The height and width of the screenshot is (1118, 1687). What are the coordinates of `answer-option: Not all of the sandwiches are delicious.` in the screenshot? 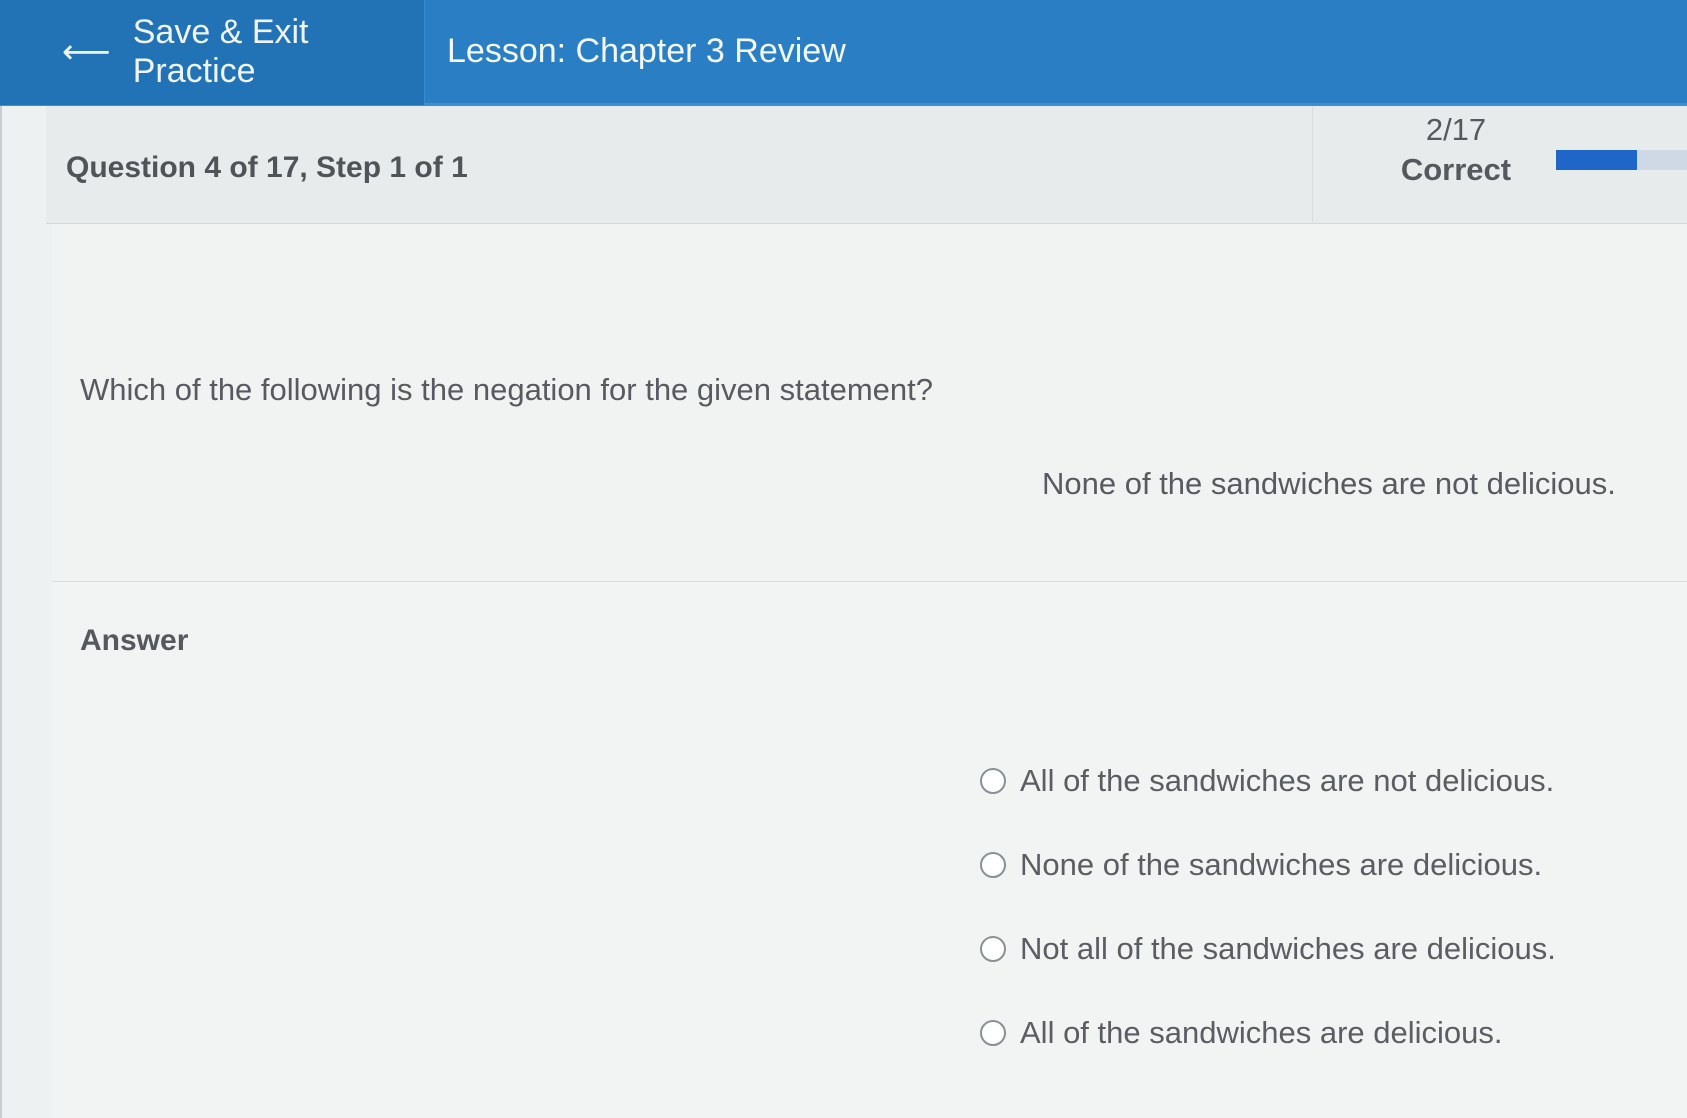 It's located at (1268, 949).